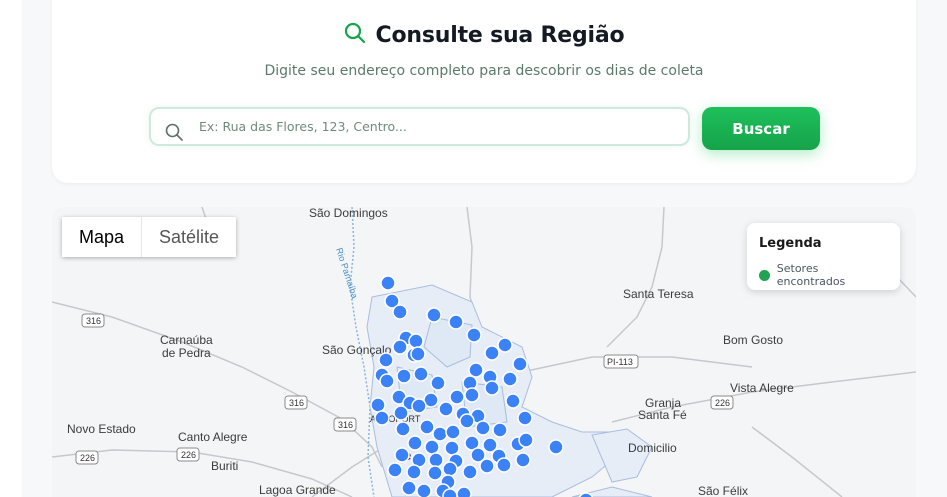 This screenshot has width=947, height=497. What do you see at coordinates (101, 429) in the screenshot?
I see `place-label: Novo Estado` at bounding box center [101, 429].